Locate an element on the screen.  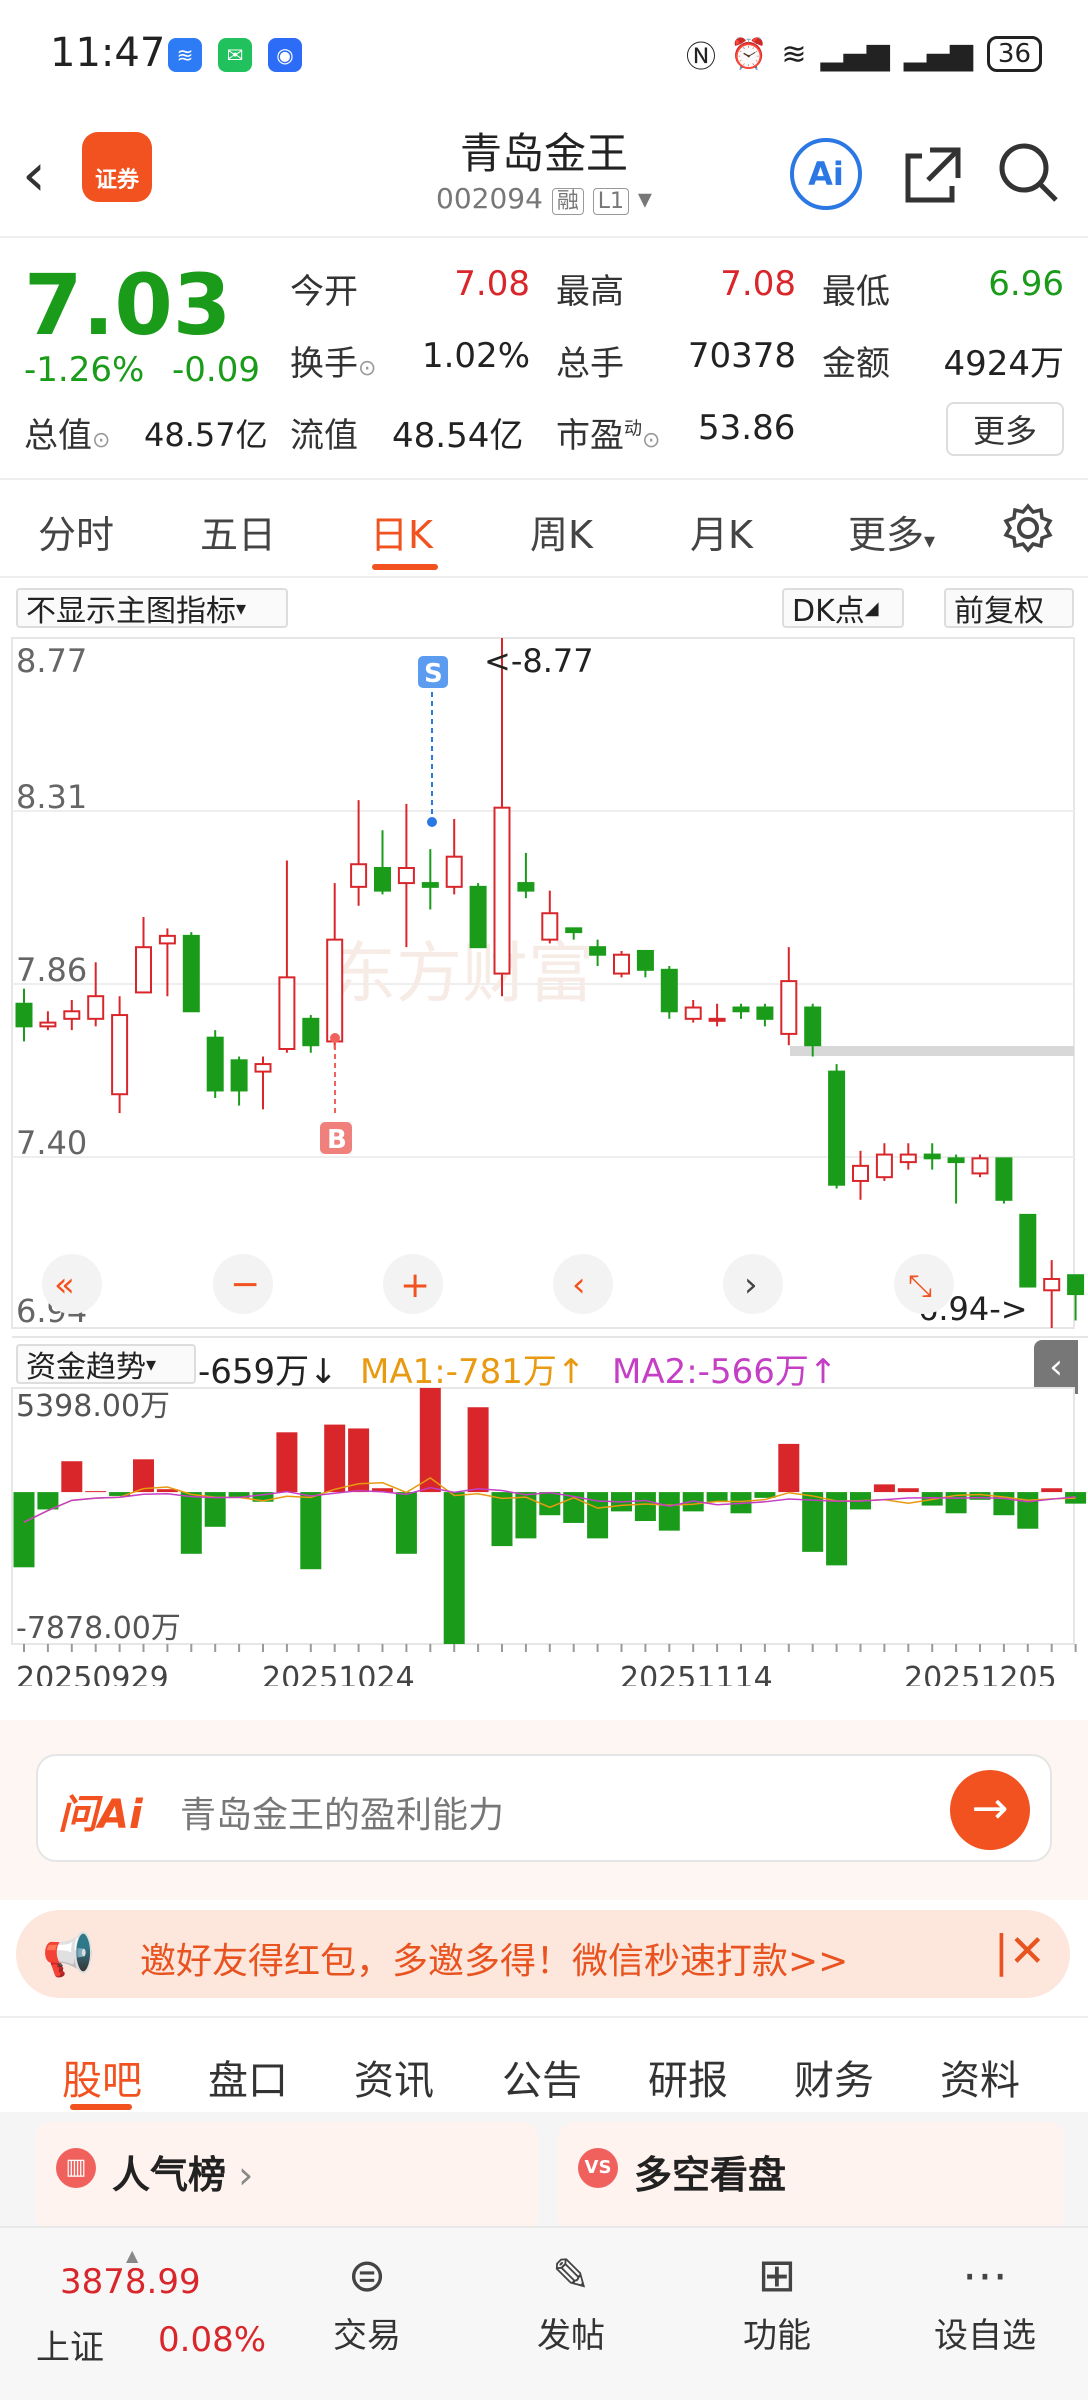
zoom-in-button: + is located at coordinates (413, 1284).